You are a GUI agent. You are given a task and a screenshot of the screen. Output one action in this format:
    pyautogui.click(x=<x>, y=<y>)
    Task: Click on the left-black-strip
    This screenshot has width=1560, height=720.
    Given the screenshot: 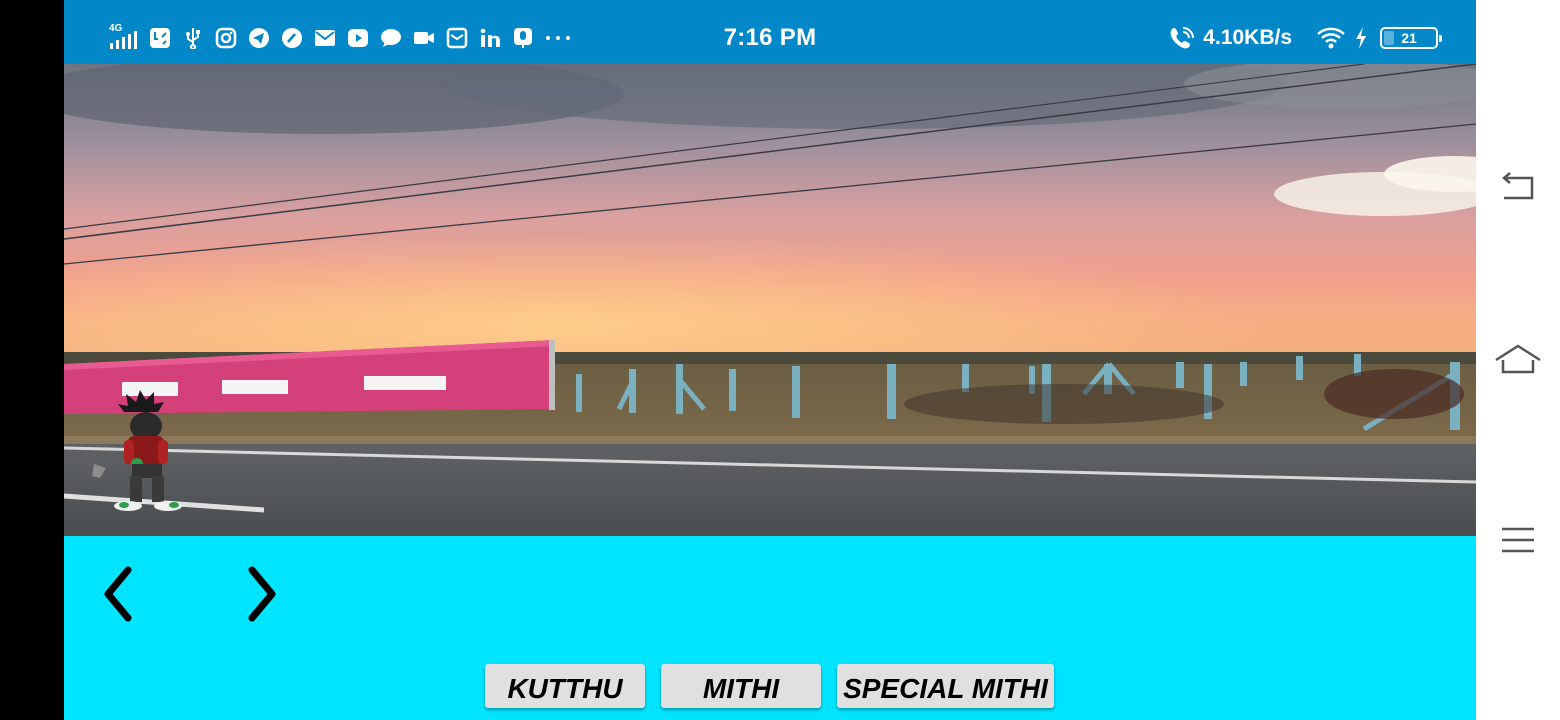 What is the action you would take?
    pyautogui.click(x=32, y=360)
    